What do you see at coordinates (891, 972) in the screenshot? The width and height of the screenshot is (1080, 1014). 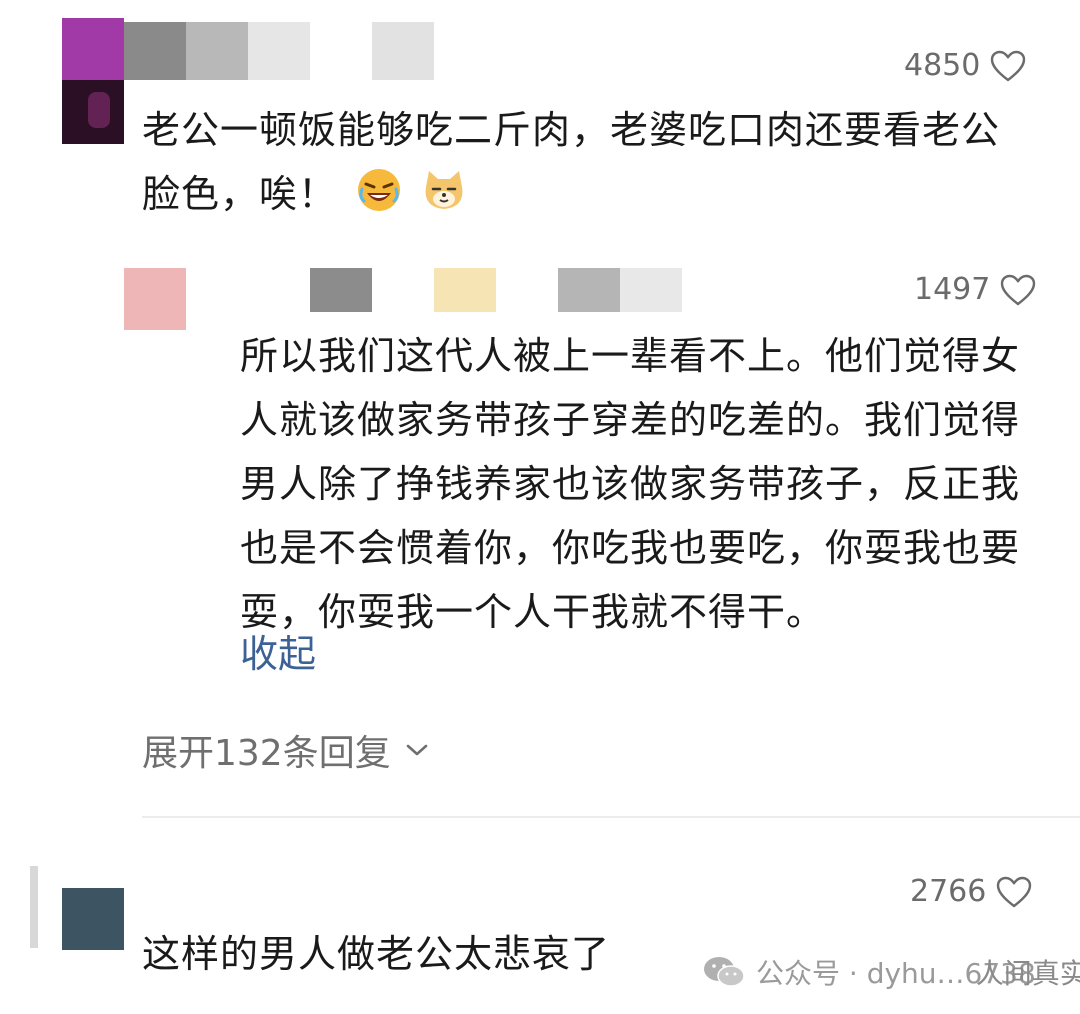 I see `watermark: 公众号 · dyhu…6738 人间真实事` at bounding box center [891, 972].